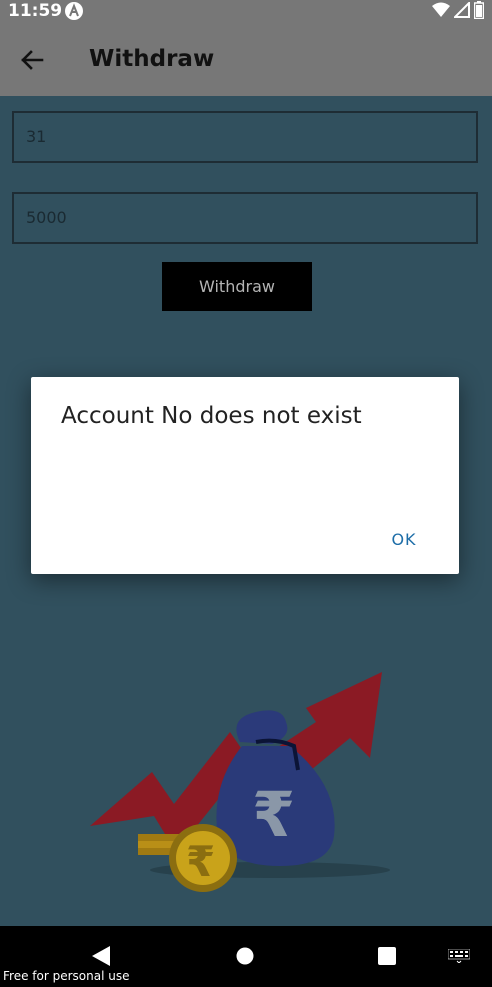 The height and width of the screenshot is (987, 492). Describe the element at coordinates (246, 11) in the screenshot. I see `status-bar: 11:59` at that location.